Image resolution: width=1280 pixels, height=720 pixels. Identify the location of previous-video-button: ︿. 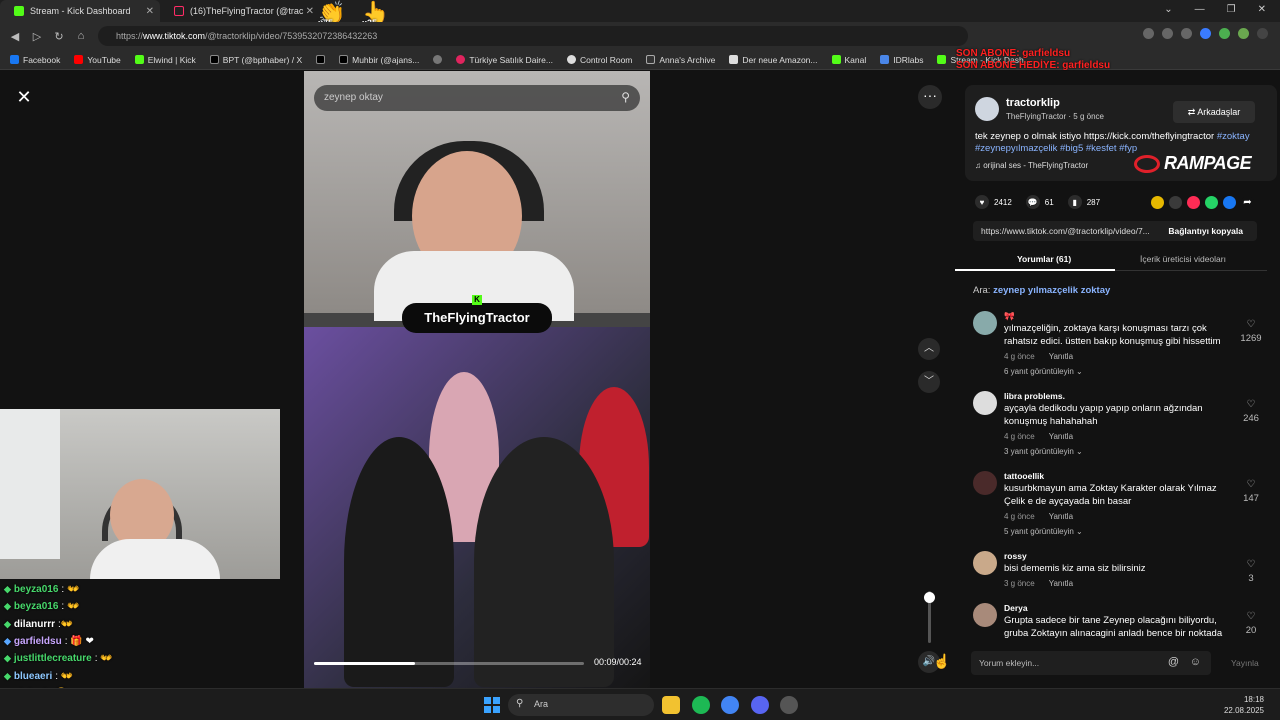
(929, 349).